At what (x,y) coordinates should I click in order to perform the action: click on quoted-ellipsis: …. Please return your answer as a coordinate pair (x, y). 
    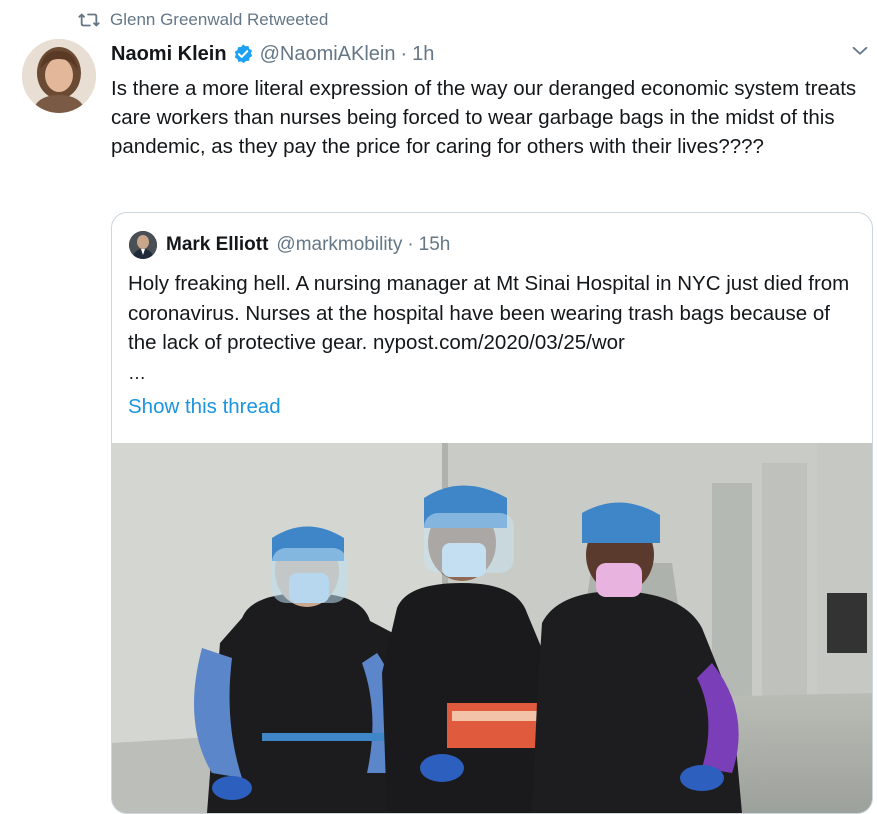
    Looking at the image, I should click on (137, 373).